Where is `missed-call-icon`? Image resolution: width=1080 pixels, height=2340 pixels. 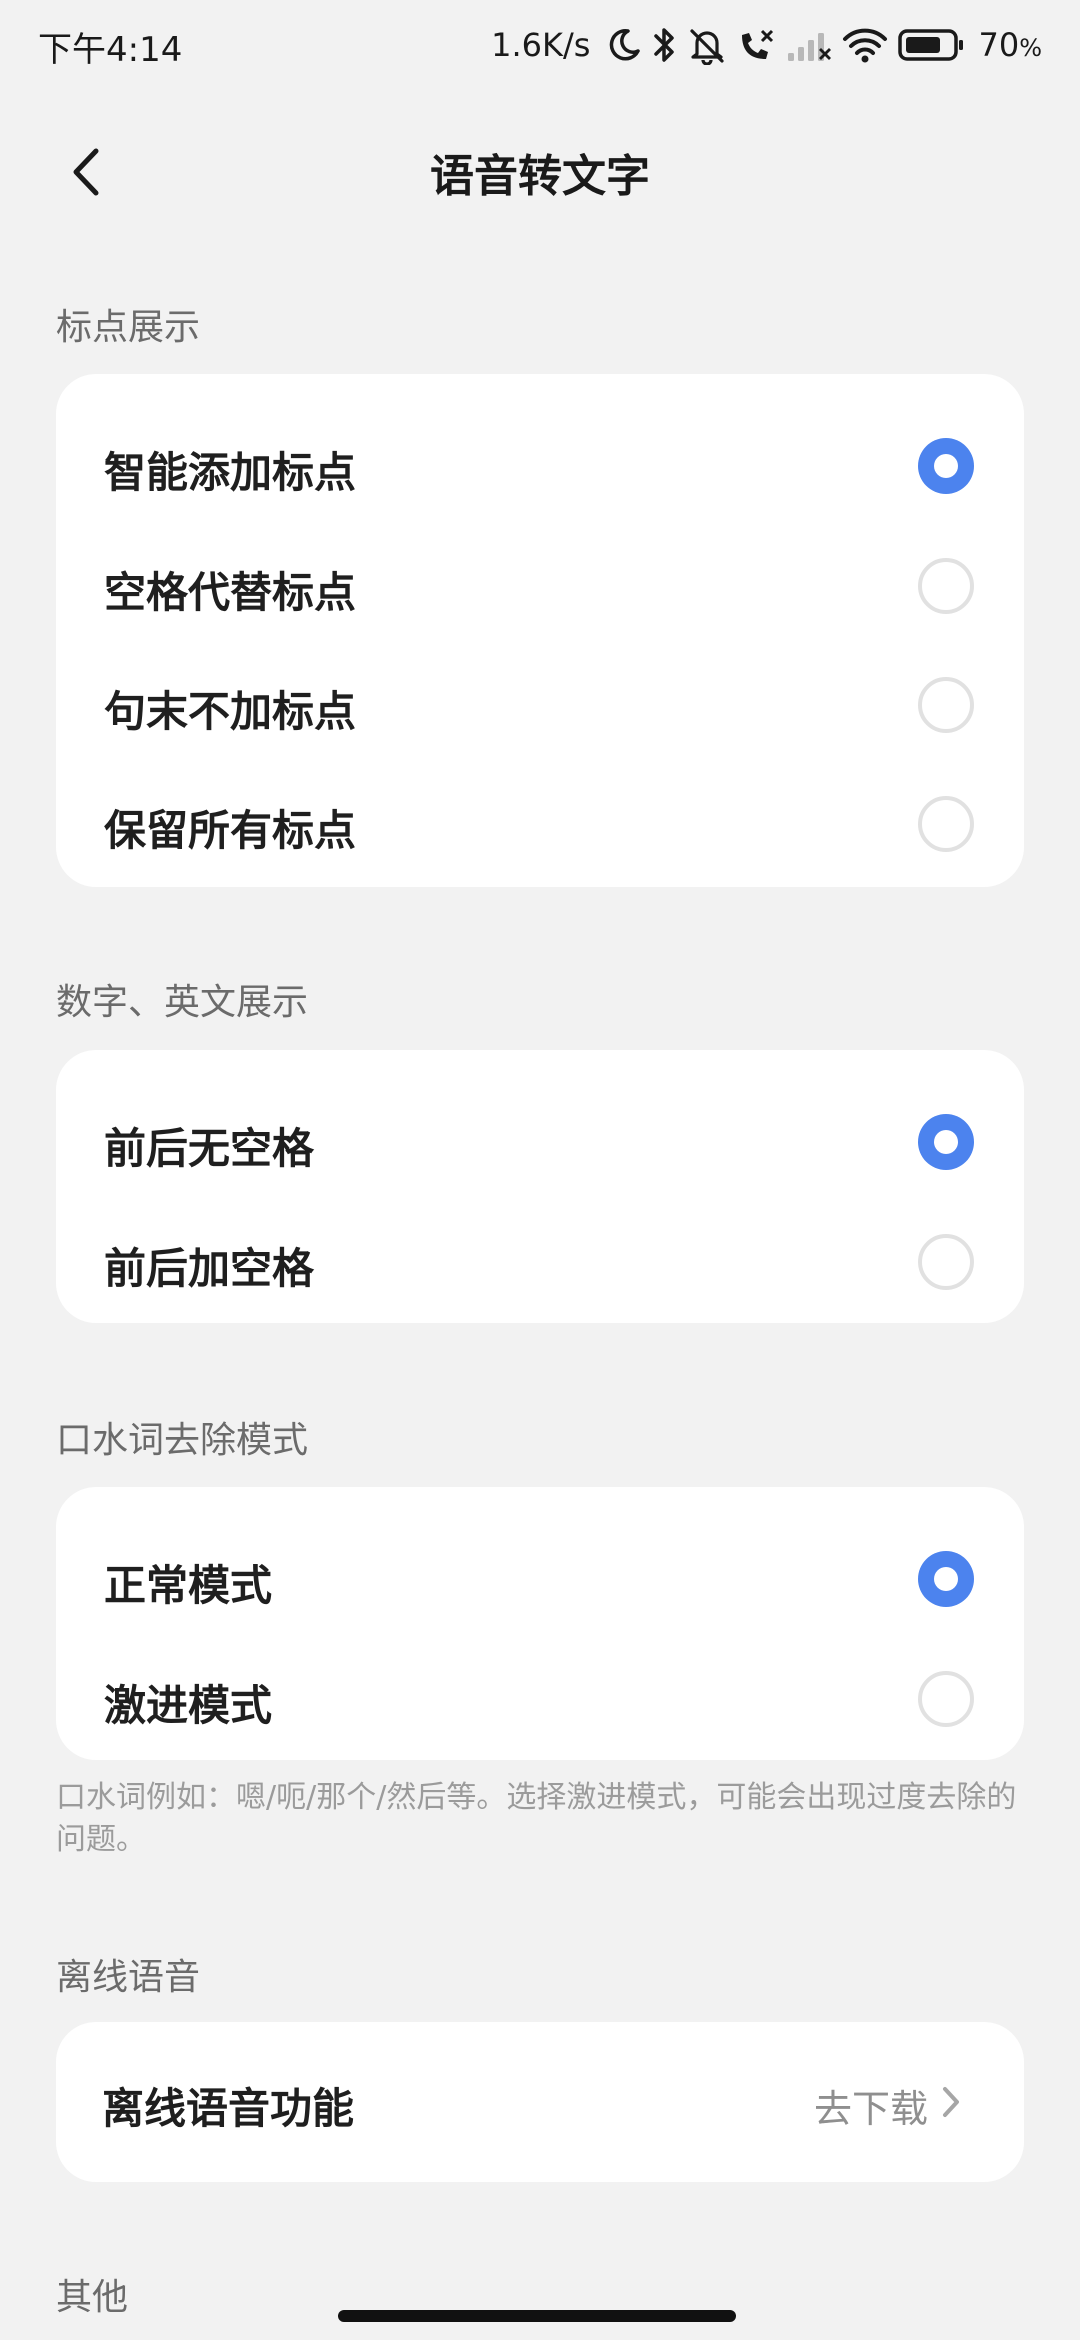
missed-call-icon is located at coordinates (756, 45).